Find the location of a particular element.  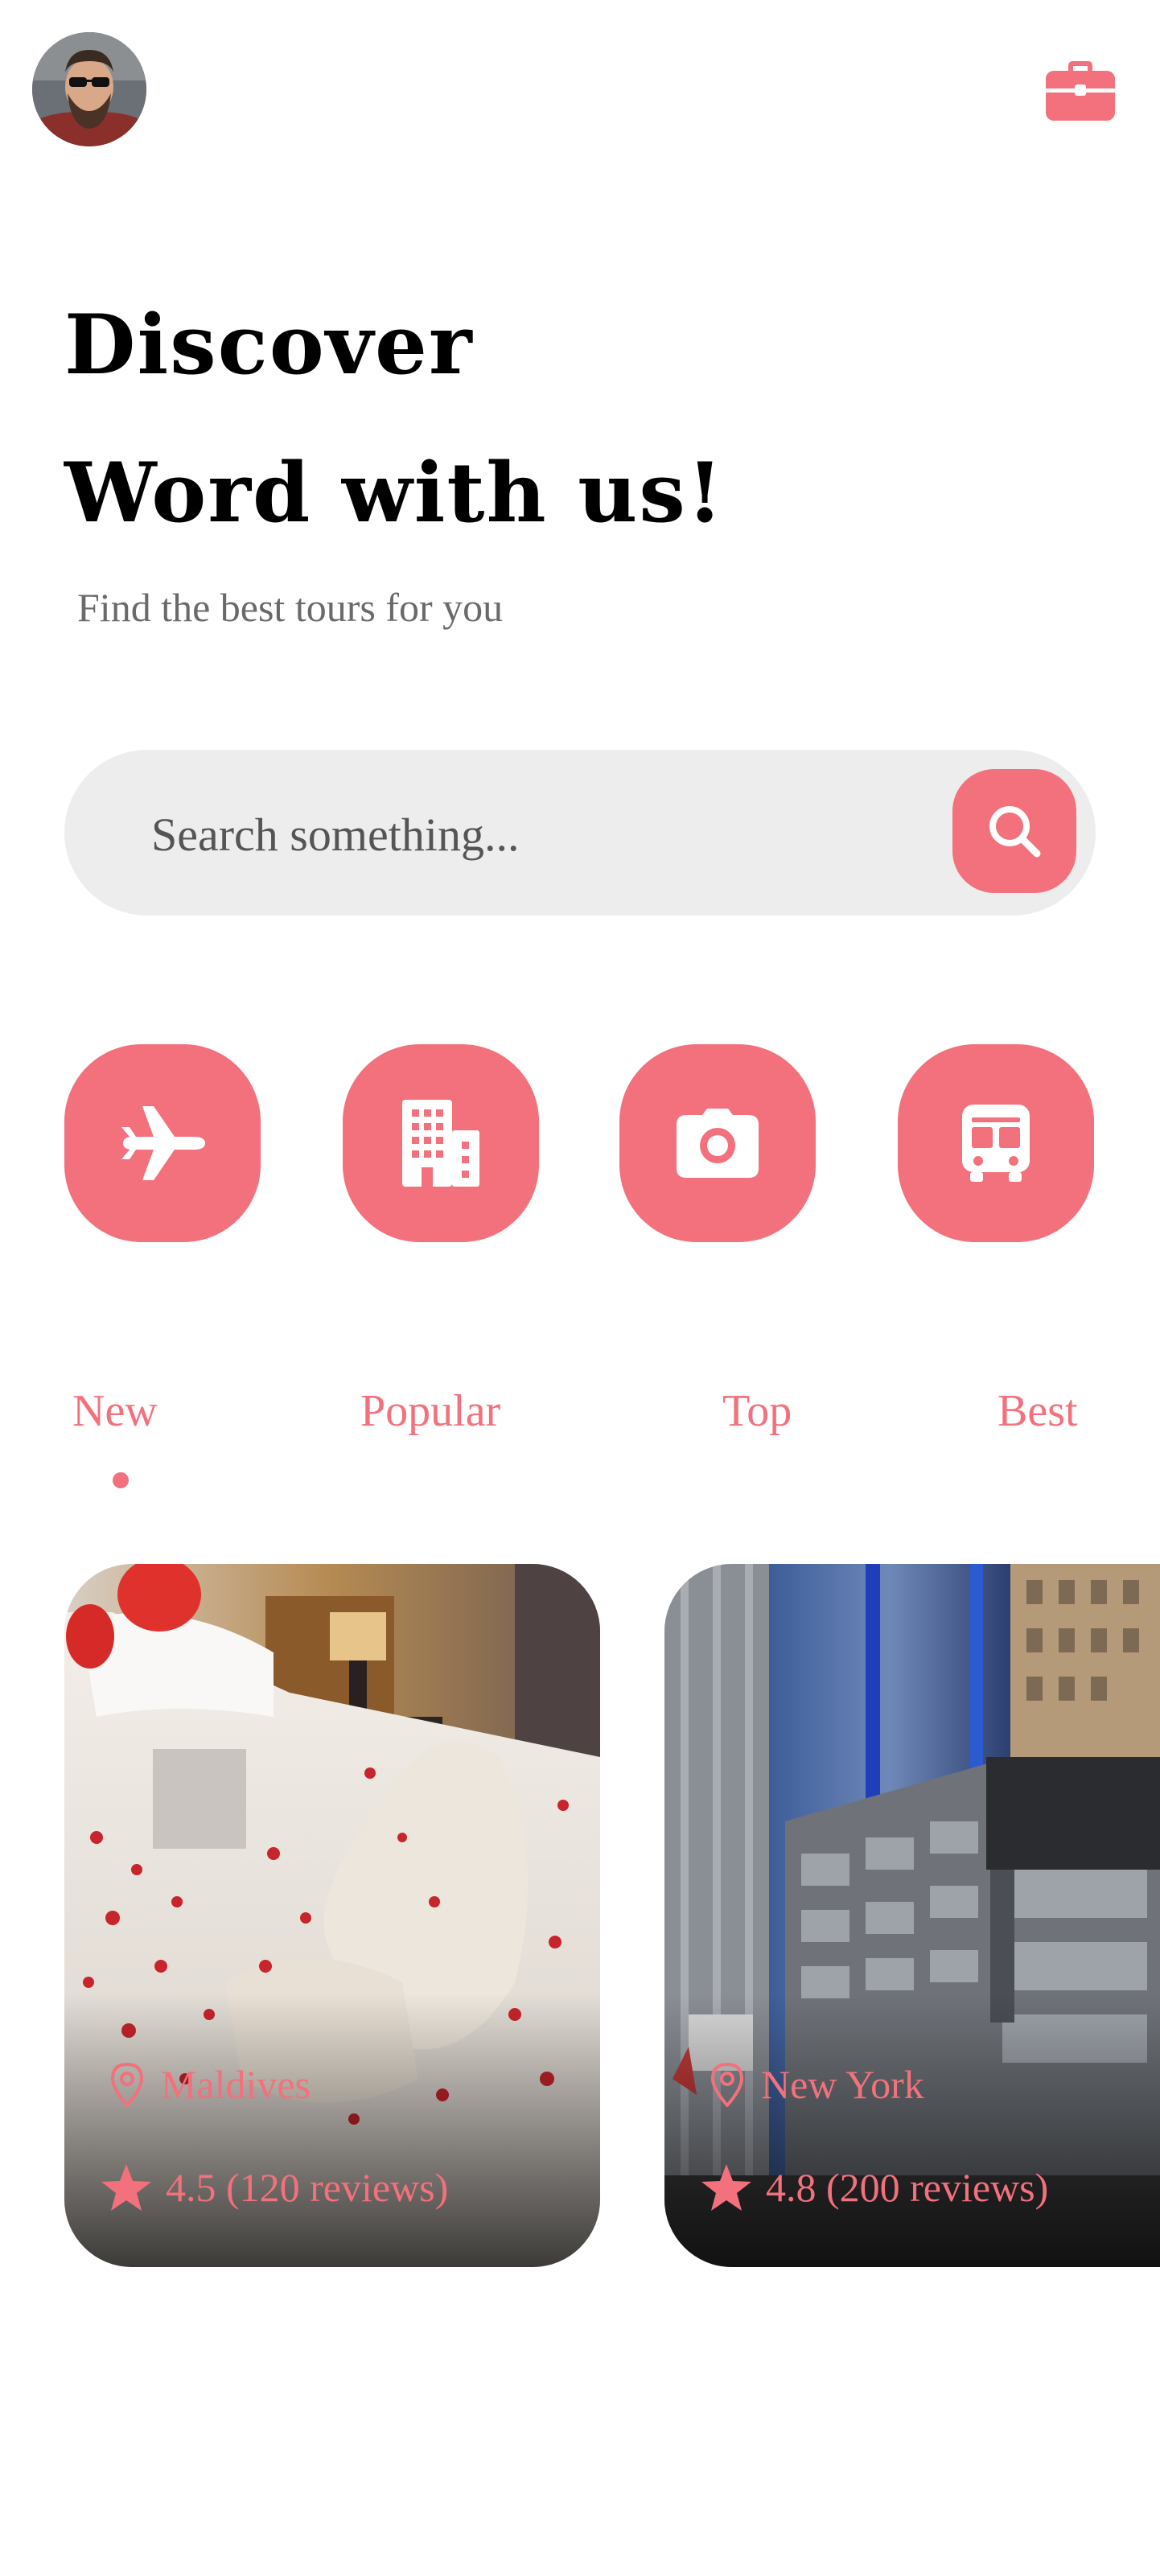

category-sightseeing-button is located at coordinates (717, 1143).